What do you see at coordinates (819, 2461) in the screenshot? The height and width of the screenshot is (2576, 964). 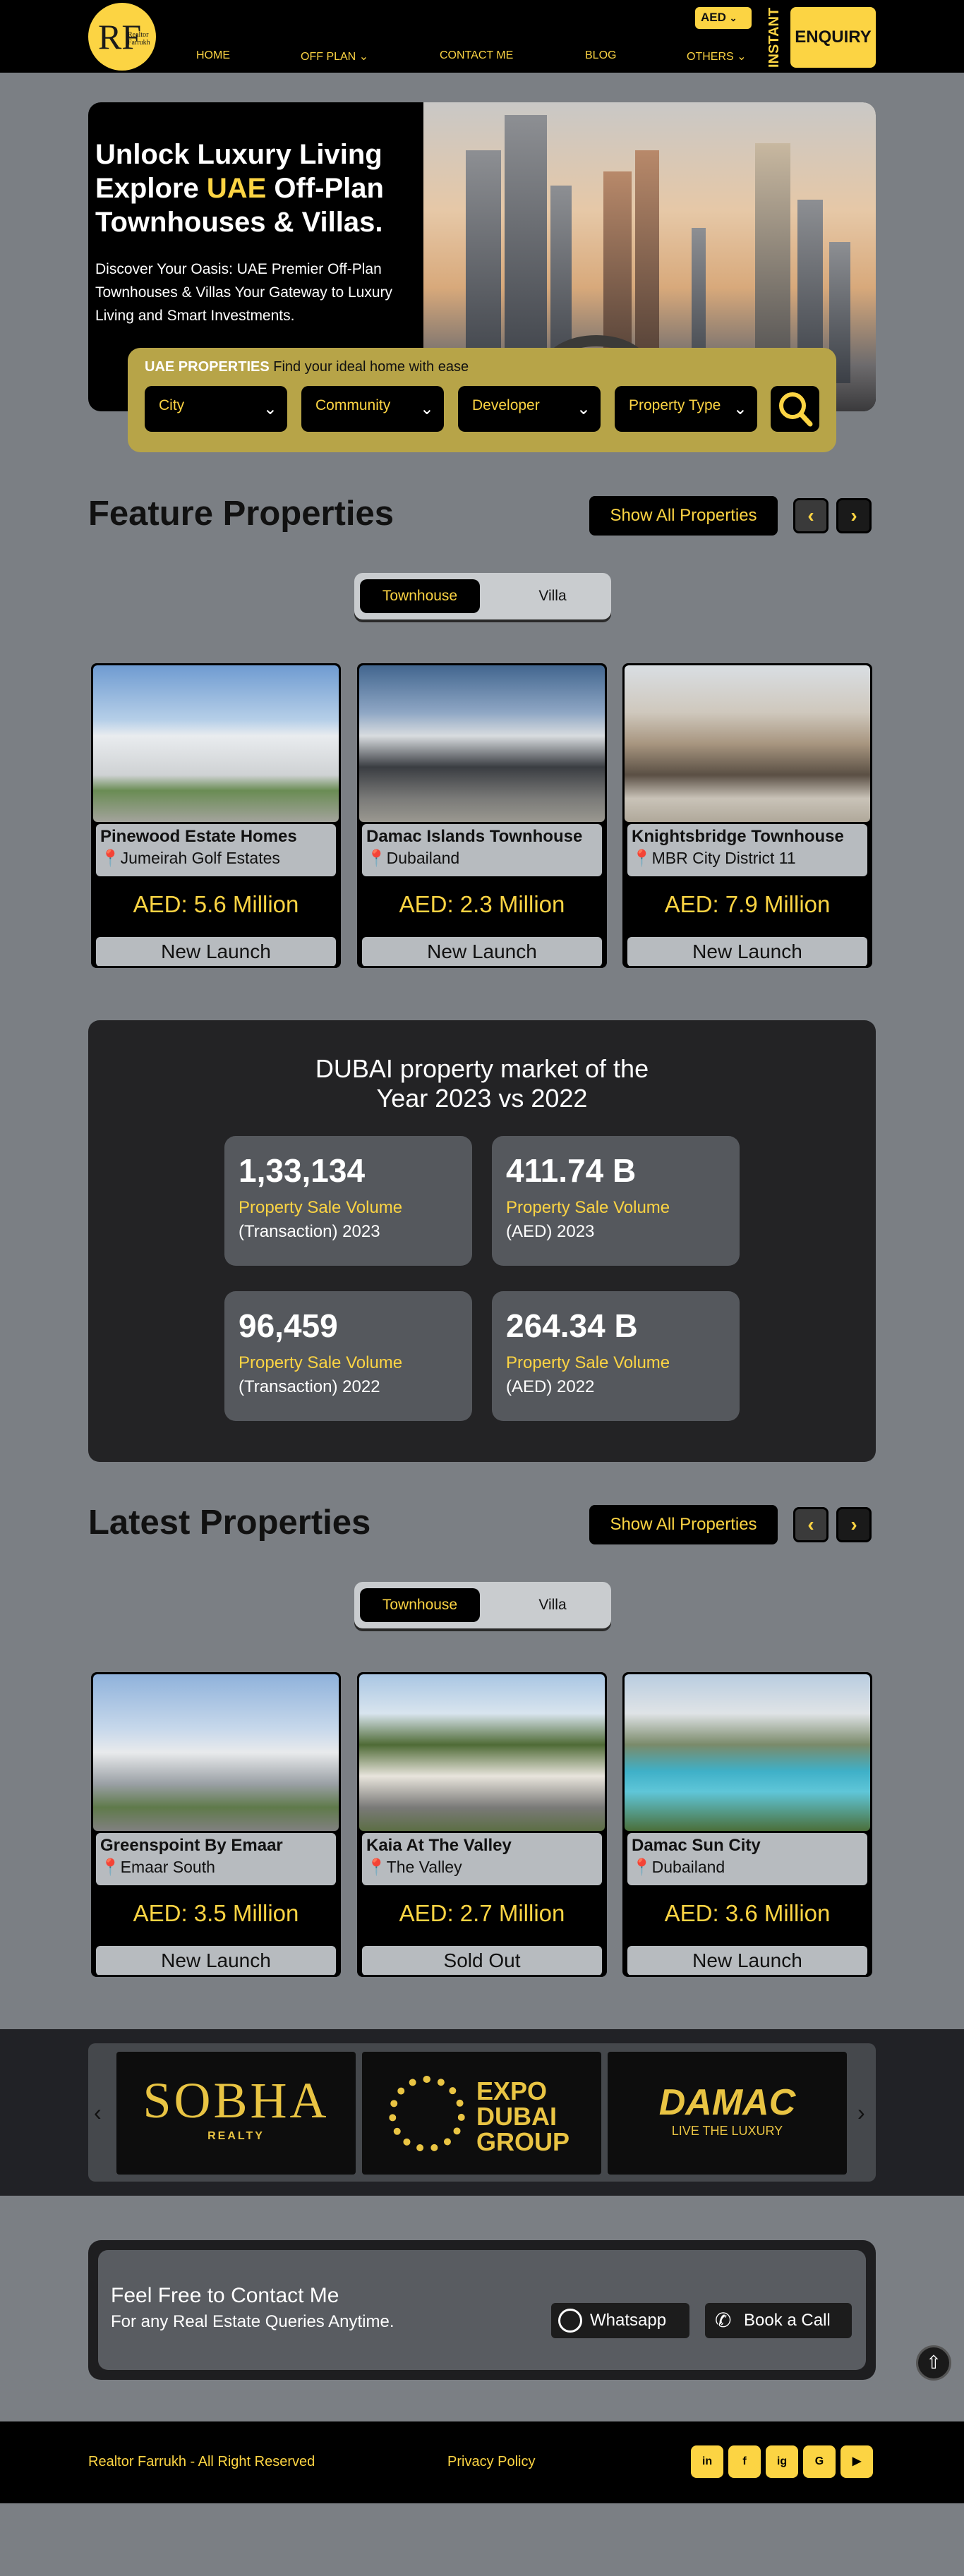 I see `google-icon: G` at bounding box center [819, 2461].